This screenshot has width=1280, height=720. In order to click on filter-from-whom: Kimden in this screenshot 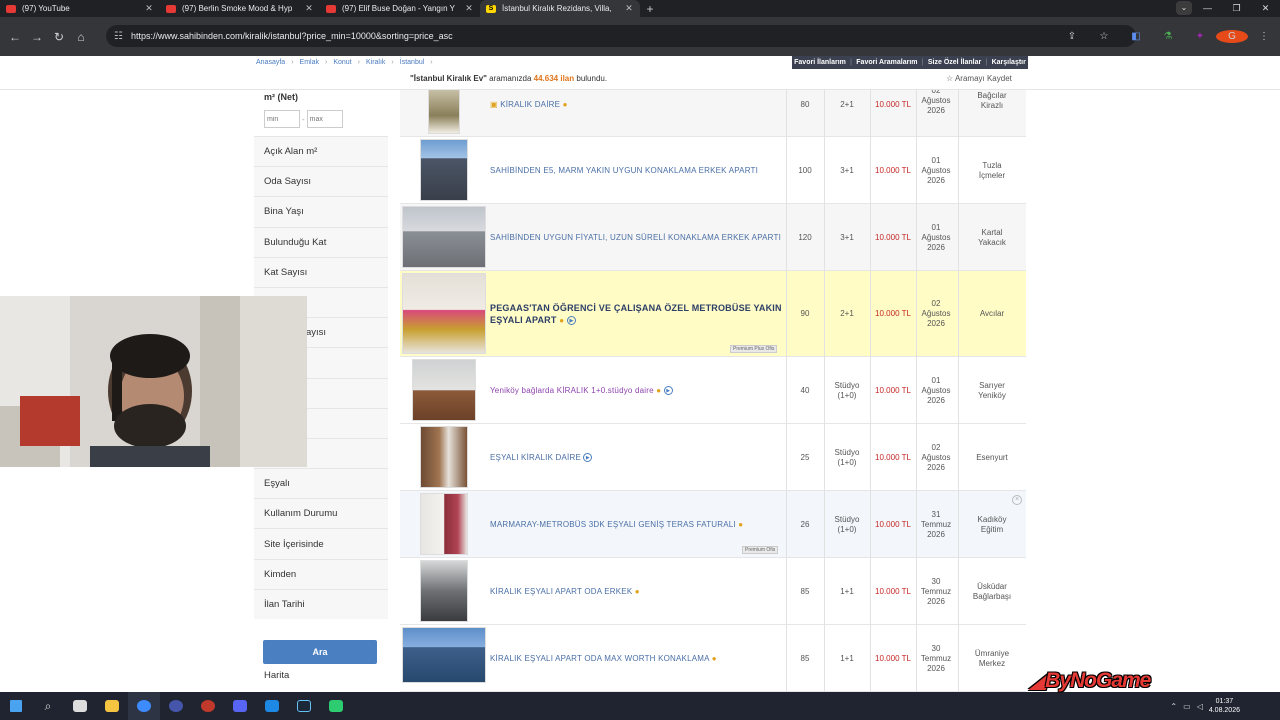, I will do `click(321, 573)`.